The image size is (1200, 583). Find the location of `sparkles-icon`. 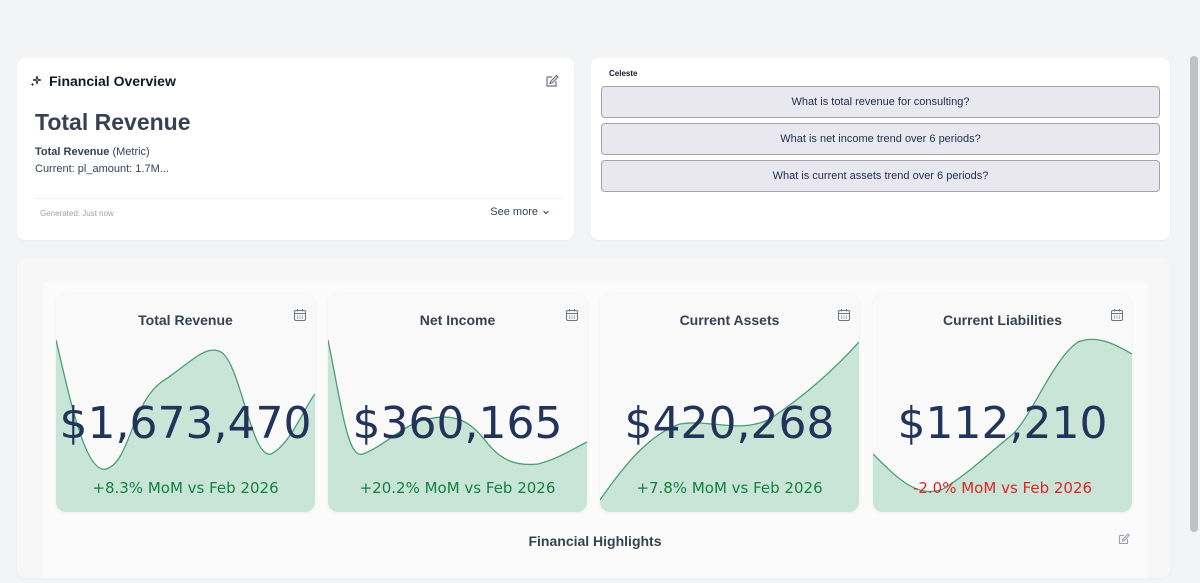

sparkles-icon is located at coordinates (36, 81).